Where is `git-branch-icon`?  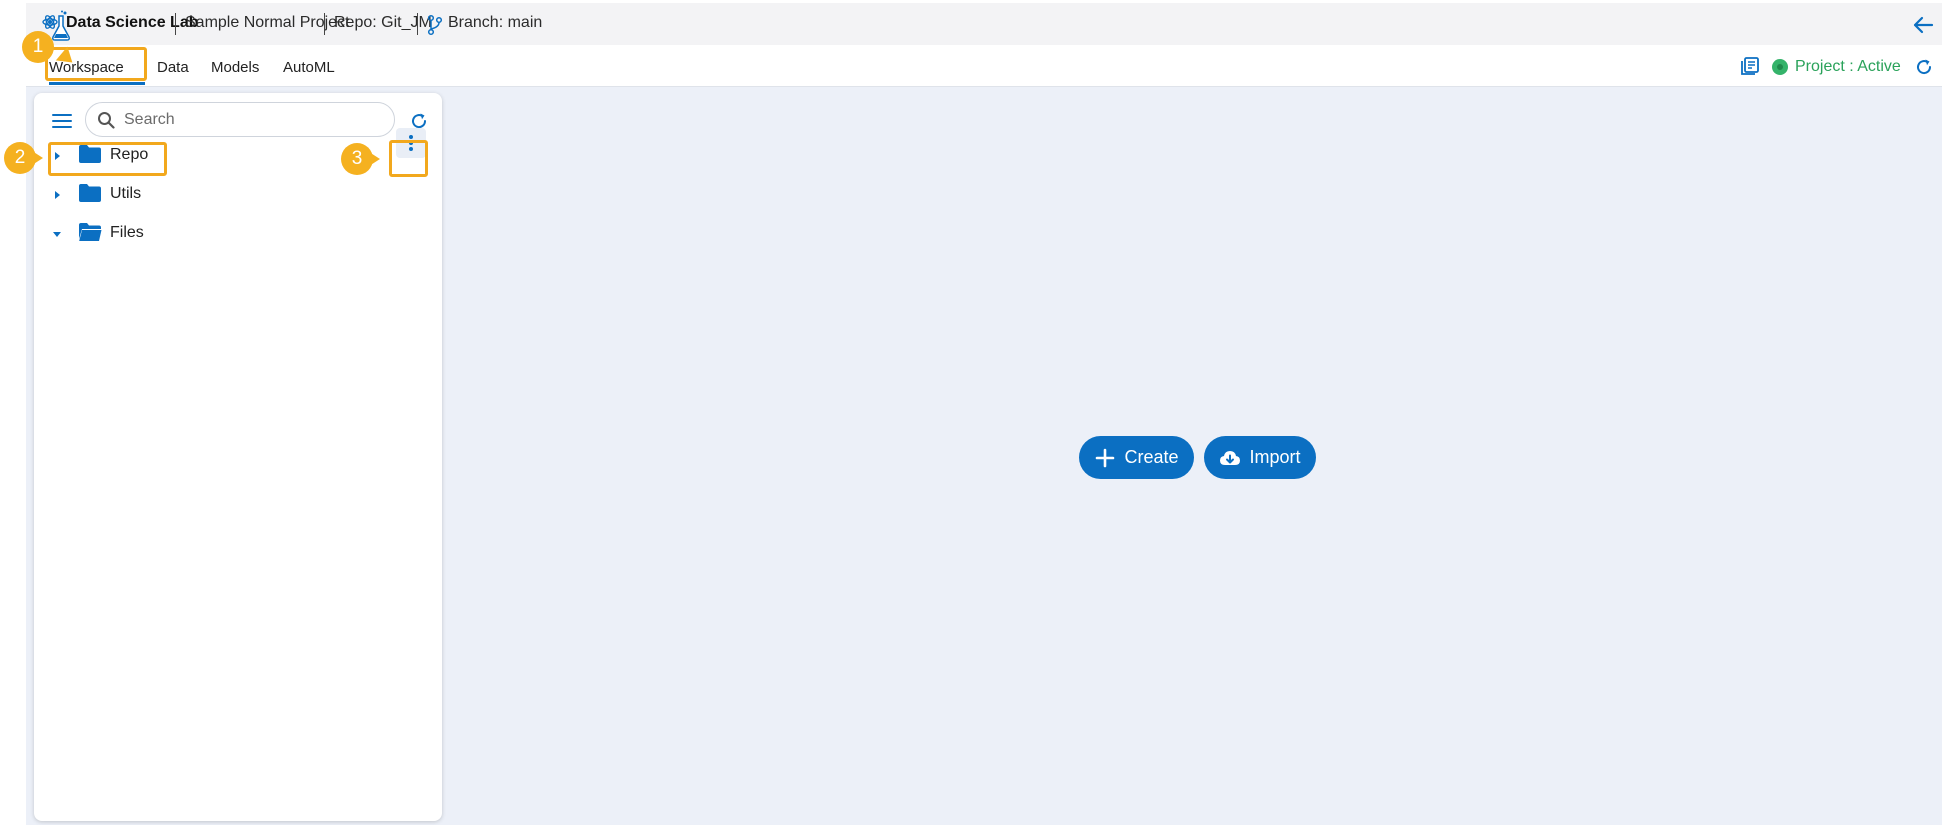 git-branch-icon is located at coordinates (435, 25).